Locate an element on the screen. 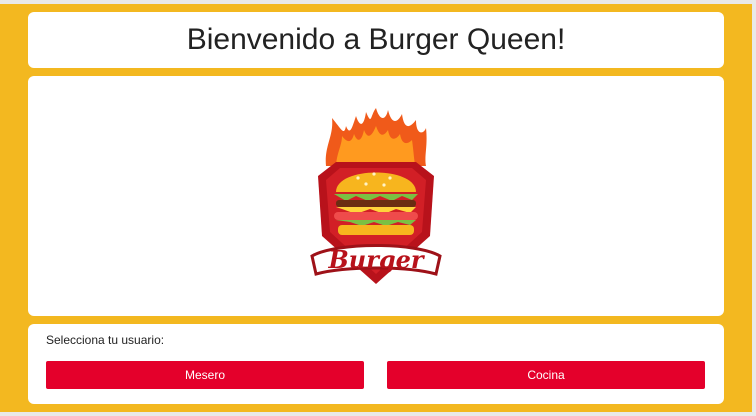  user-select-prompt: Selecciona tu usuario: is located at coordinates (105, 340).